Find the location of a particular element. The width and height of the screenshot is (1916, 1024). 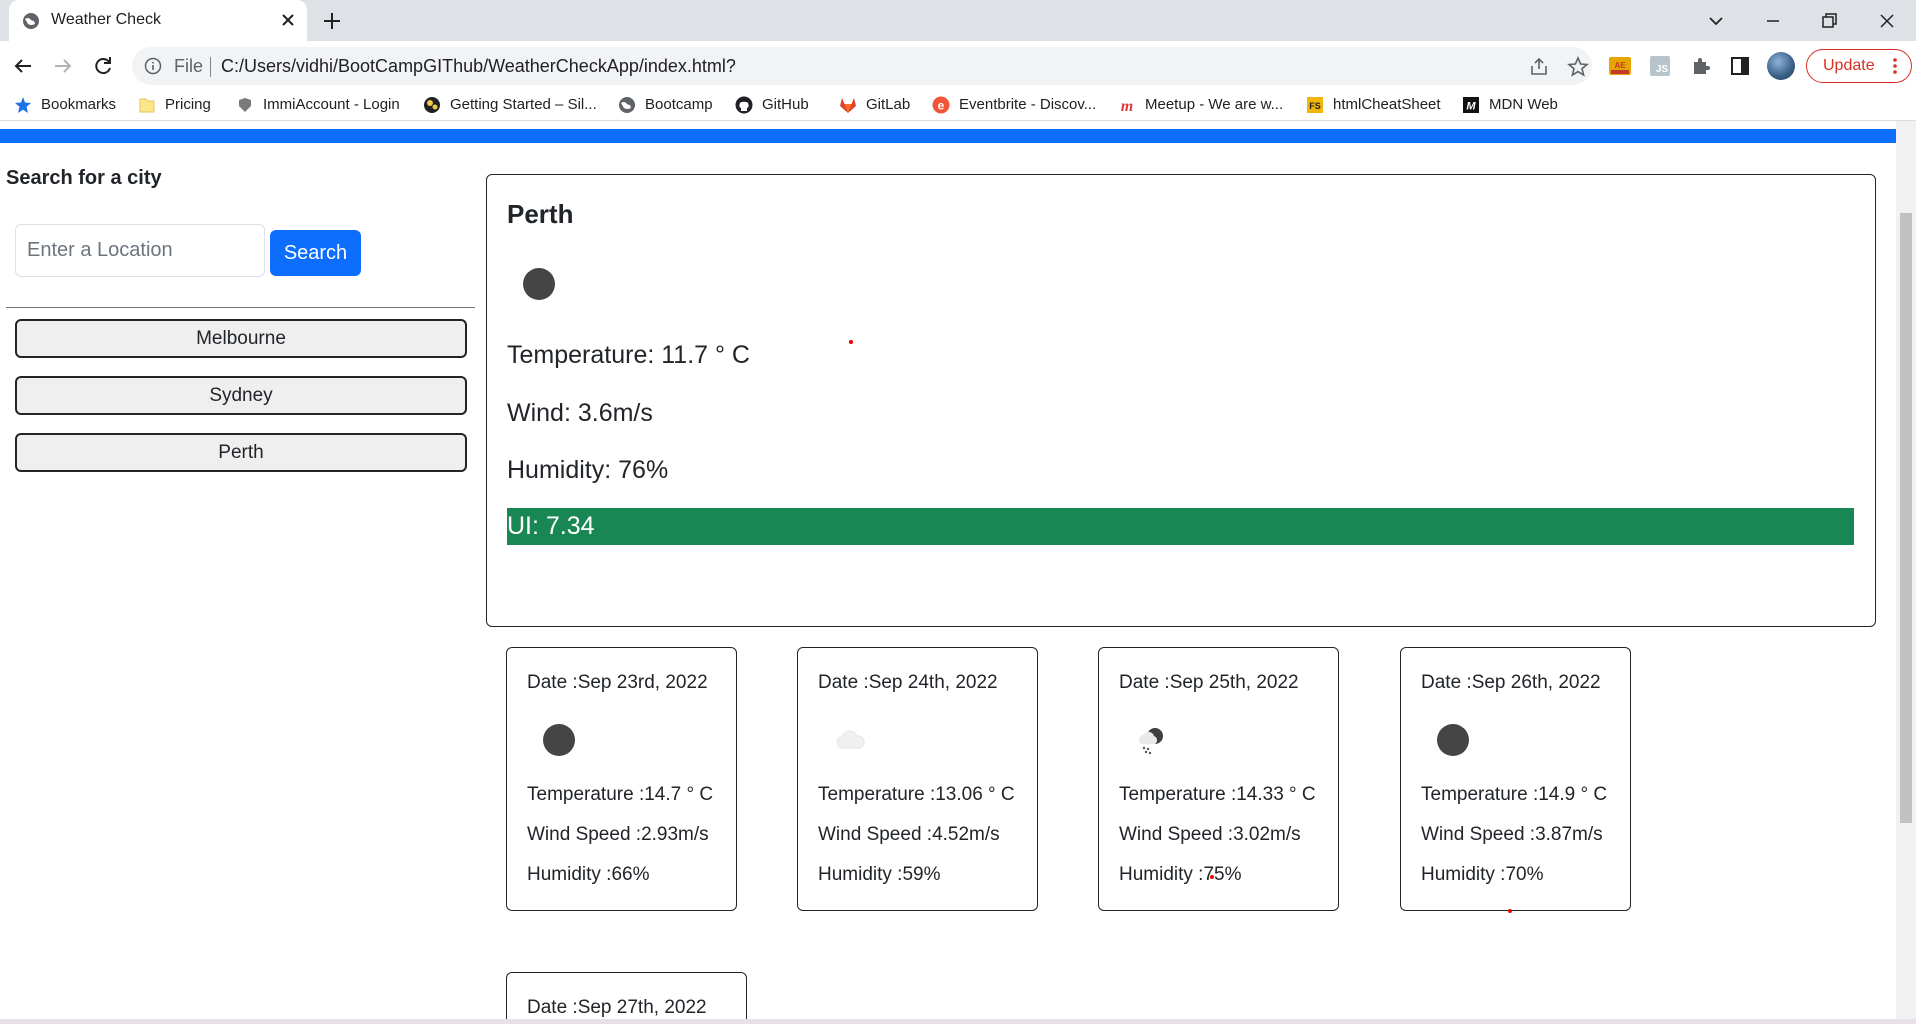

folder-icon is located at coordinates (147, 105).